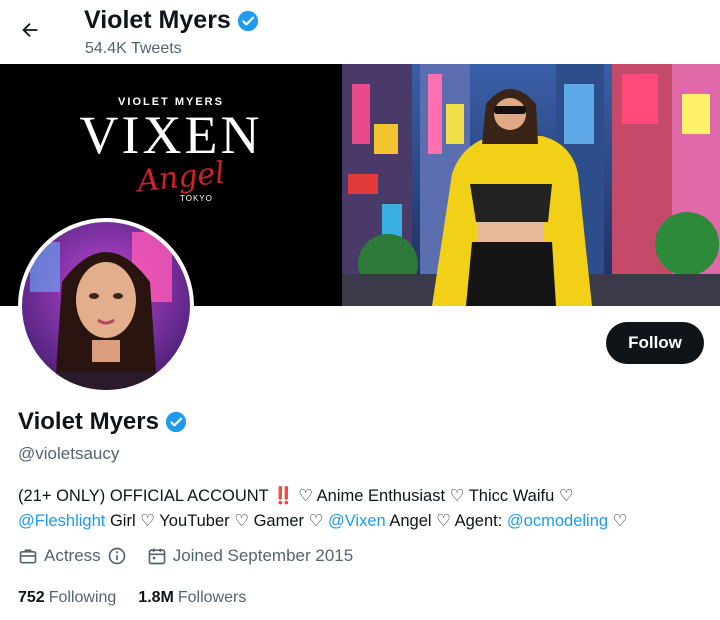 The width and height of the screenshot is (720, 620). I want to click on bio-text: Girl ♡ YouTuber ♡ Gamer ♡, so click(216, 521).